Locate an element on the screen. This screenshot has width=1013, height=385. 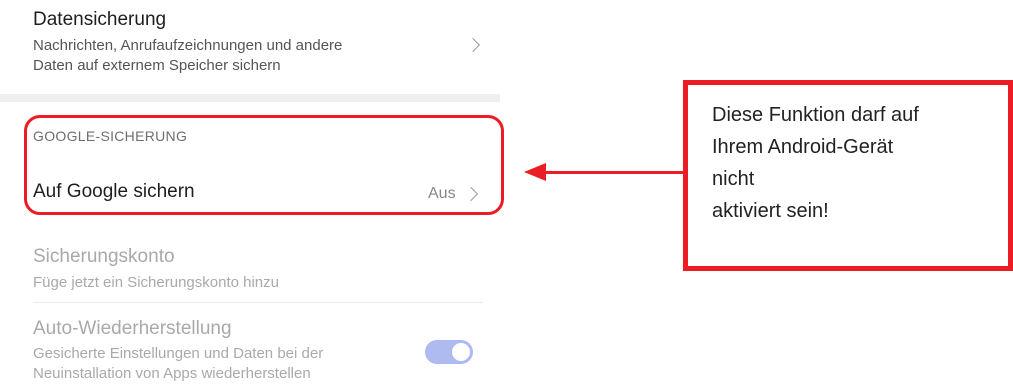
arrow-head-icon is located at coordinates (535, 172).